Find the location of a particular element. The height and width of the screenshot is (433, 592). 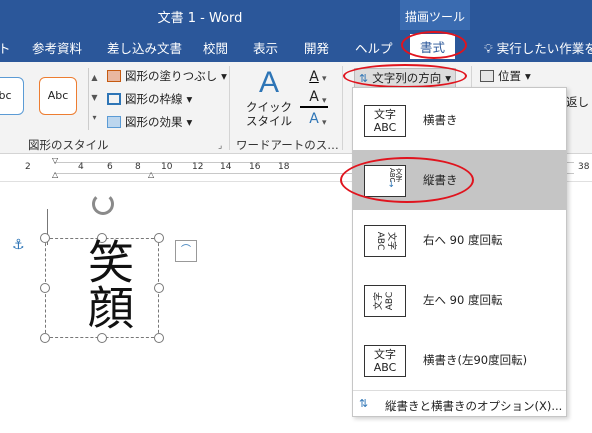

menu-item-label: 横書き(左90度回転) is located at coordinates (475, 360).